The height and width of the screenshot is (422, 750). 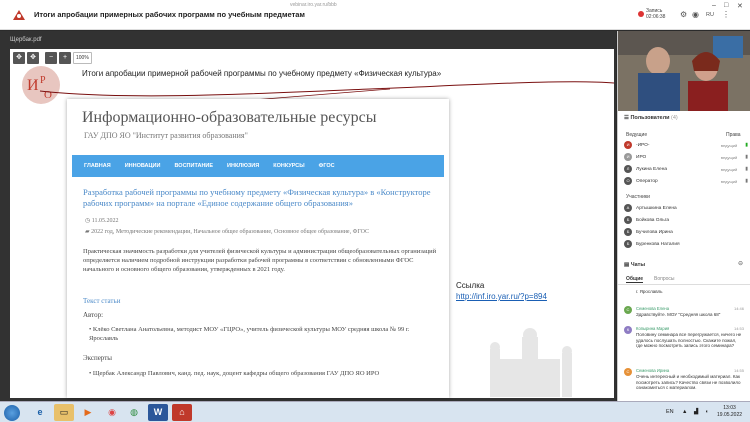 What do you see at coordinates (684, 71) in the screenshot?
I see `webcam-video` at bounding box center [684, 71].